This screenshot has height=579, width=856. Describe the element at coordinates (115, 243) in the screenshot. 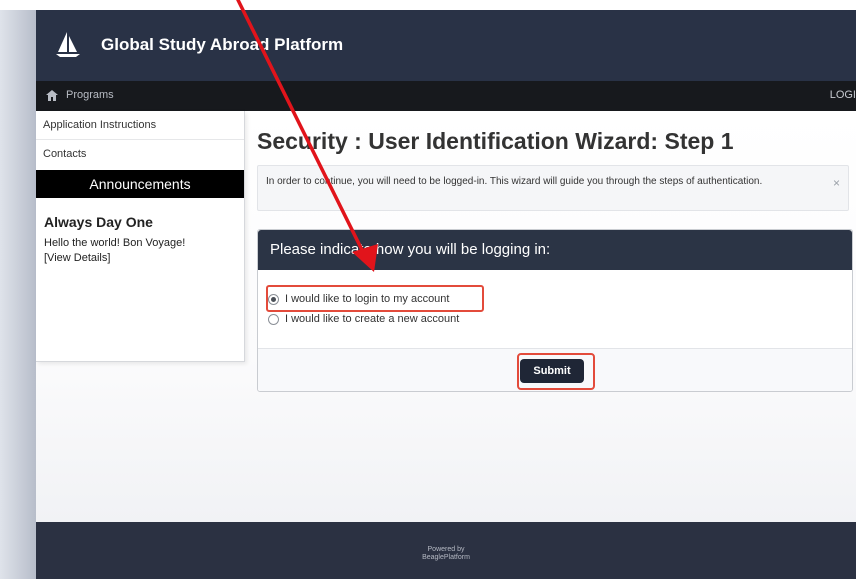

I see `announcement-text: Hello the world! Bon Voyage!` at that location.